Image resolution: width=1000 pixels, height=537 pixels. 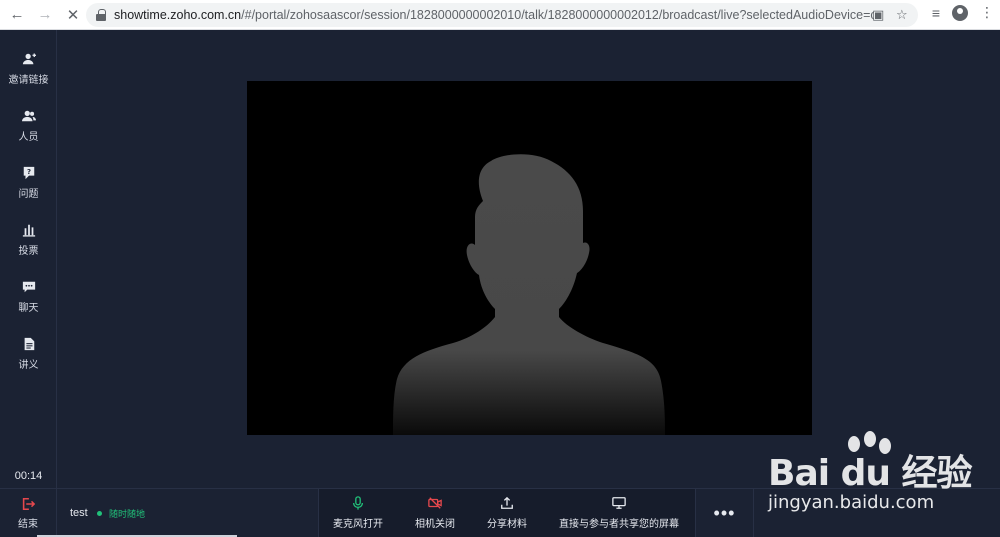 I want to click on presenter-status: 随时随地, so click(x=127, y=514).